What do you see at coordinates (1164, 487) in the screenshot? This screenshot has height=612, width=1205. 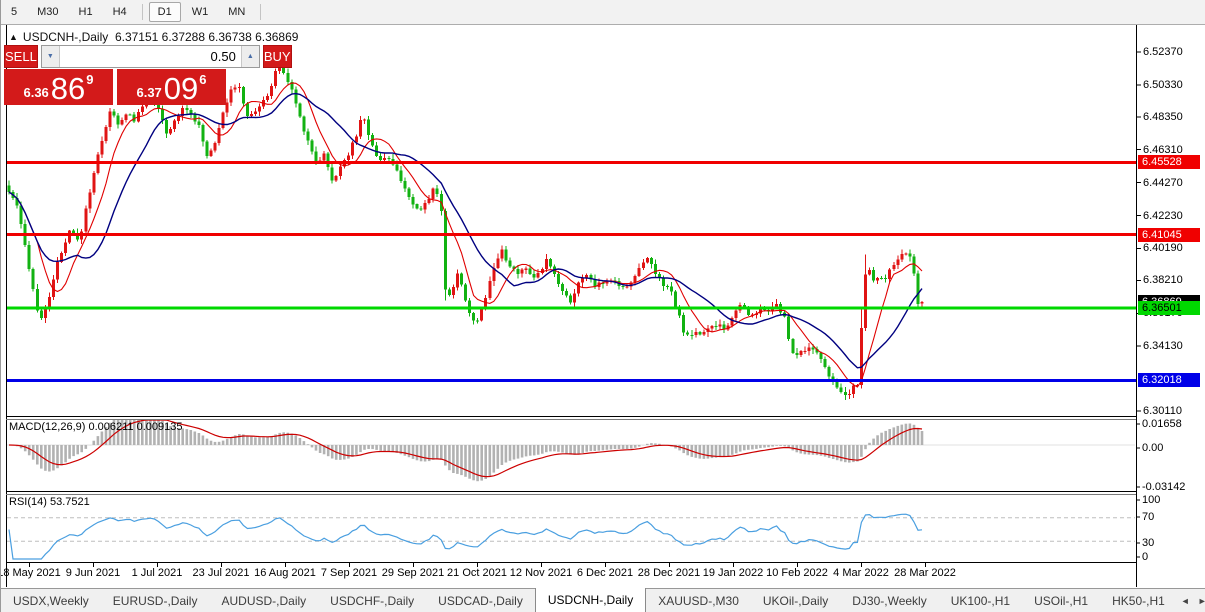 I see `macd-axis-label: -0.03142` at bounding box center [1164, 487].